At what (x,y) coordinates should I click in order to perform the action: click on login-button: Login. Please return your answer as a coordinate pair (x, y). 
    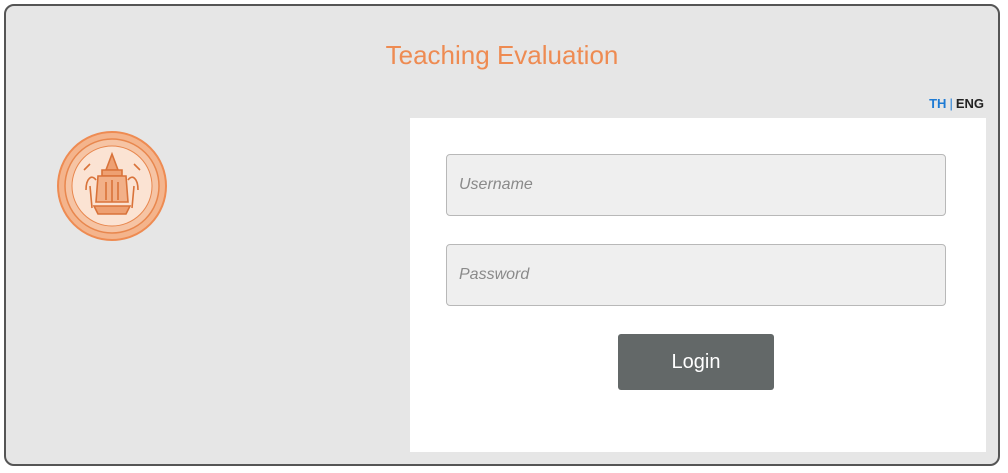
    Looking at the image, I should click on (696, 362).